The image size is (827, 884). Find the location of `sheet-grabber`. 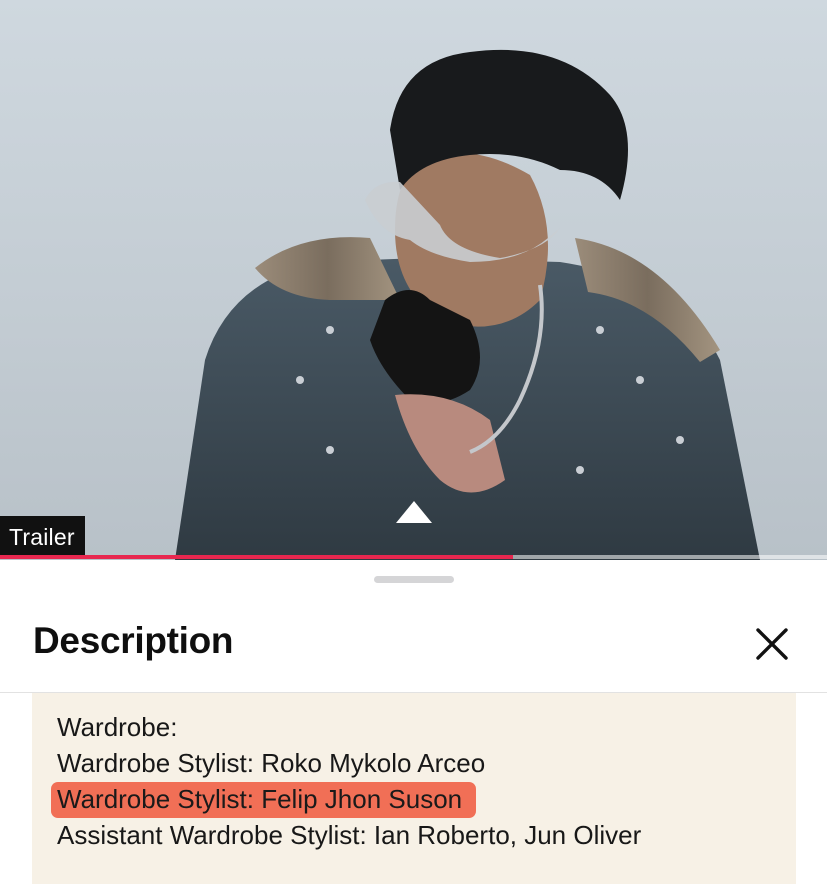

sheet-grabber is located at coordinates (414, 579).